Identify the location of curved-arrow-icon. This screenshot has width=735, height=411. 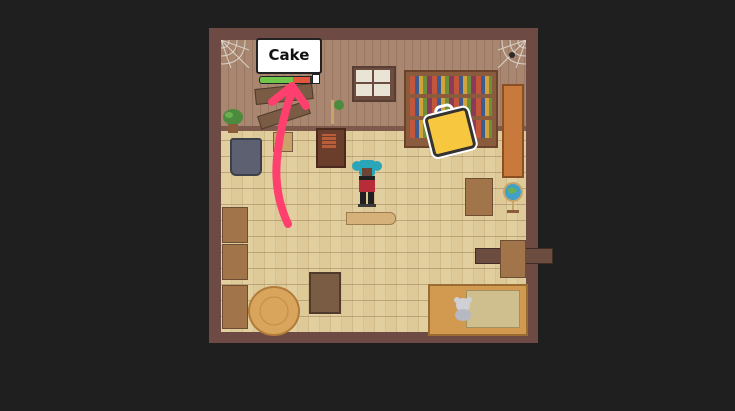
(292, 156).